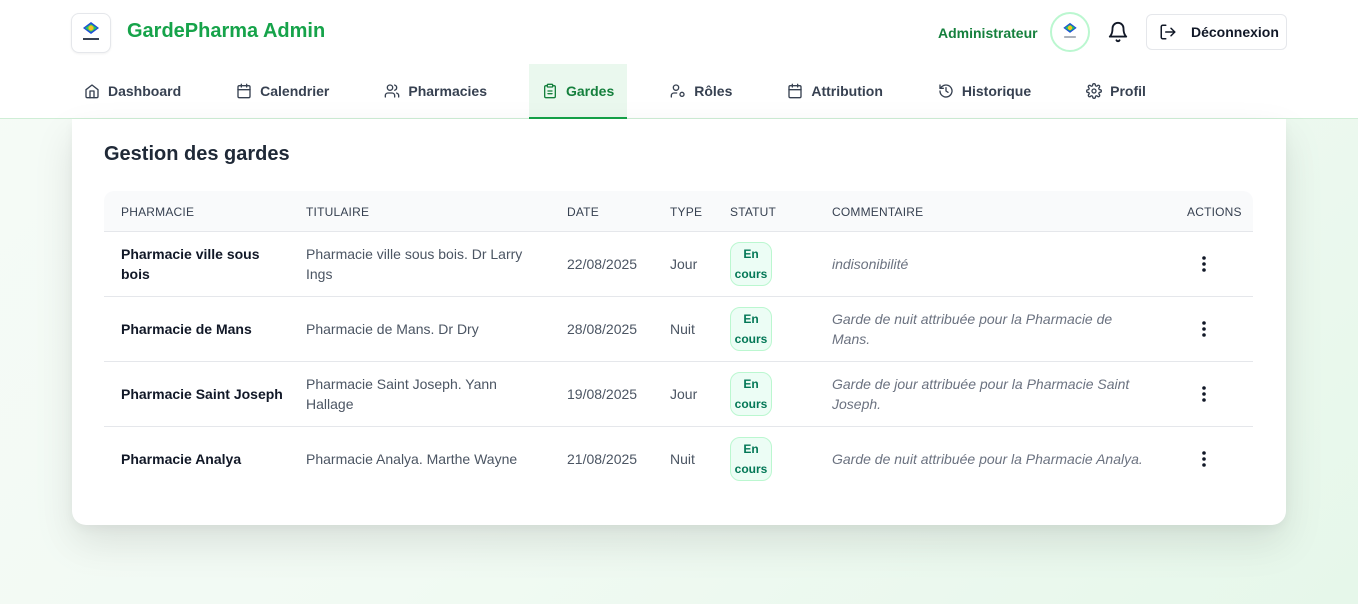  I want to click on user-cog-icon, so click(677, 91).